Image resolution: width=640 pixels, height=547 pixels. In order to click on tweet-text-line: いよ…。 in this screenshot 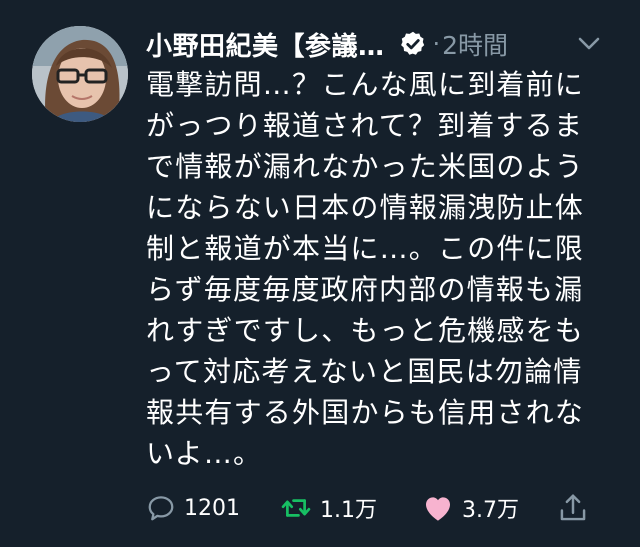, I will do `click(204, 453)`.